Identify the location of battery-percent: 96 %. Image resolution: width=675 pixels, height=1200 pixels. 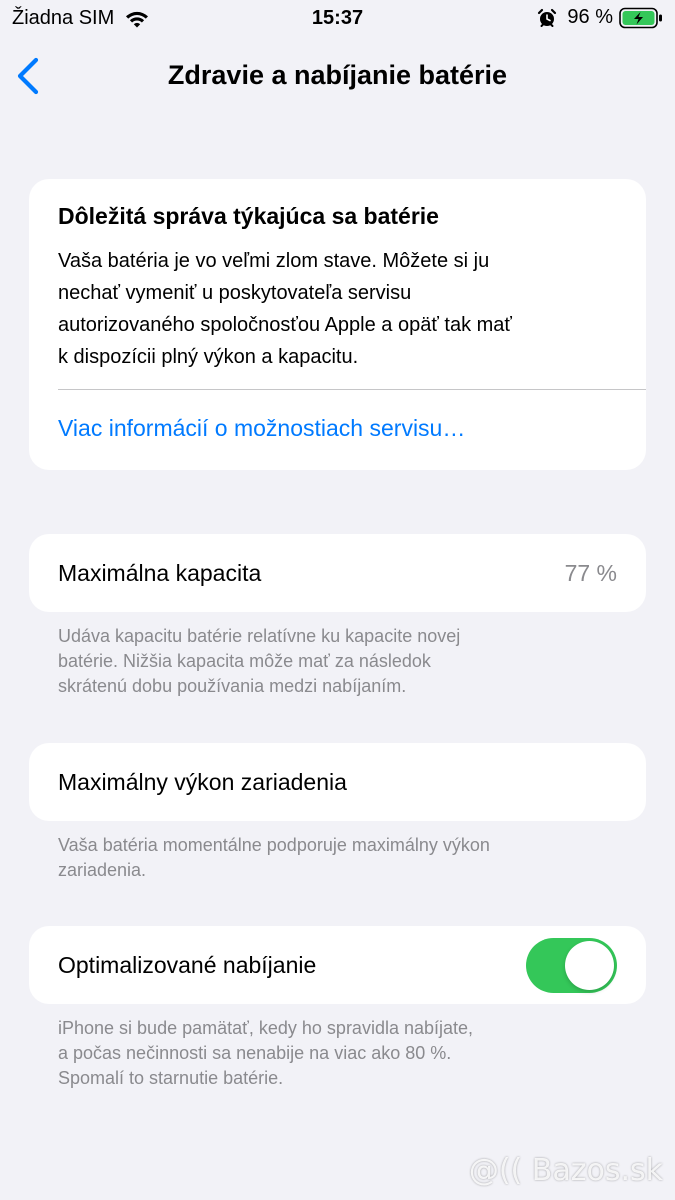
(590, 17).